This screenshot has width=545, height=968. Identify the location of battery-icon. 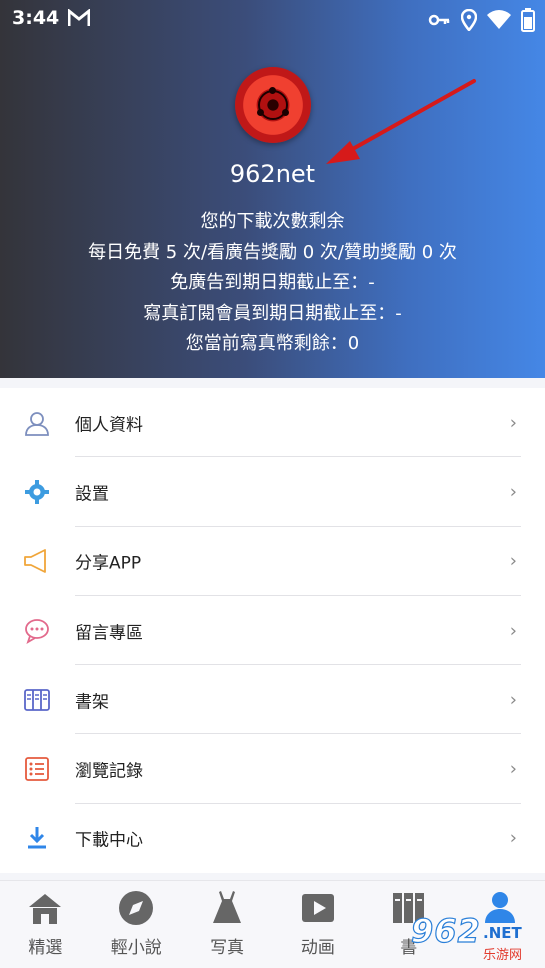
(528, 22).